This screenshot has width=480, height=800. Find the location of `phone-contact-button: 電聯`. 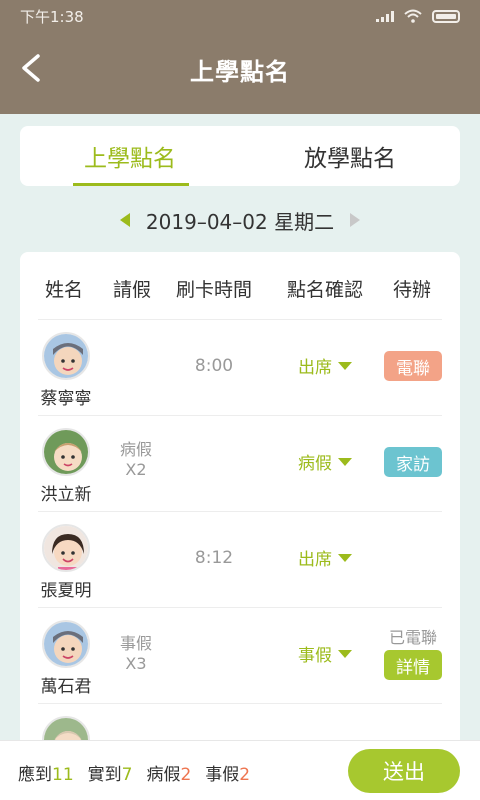

phone-contact-button: 電聯 is located at coordinates (413, 366).